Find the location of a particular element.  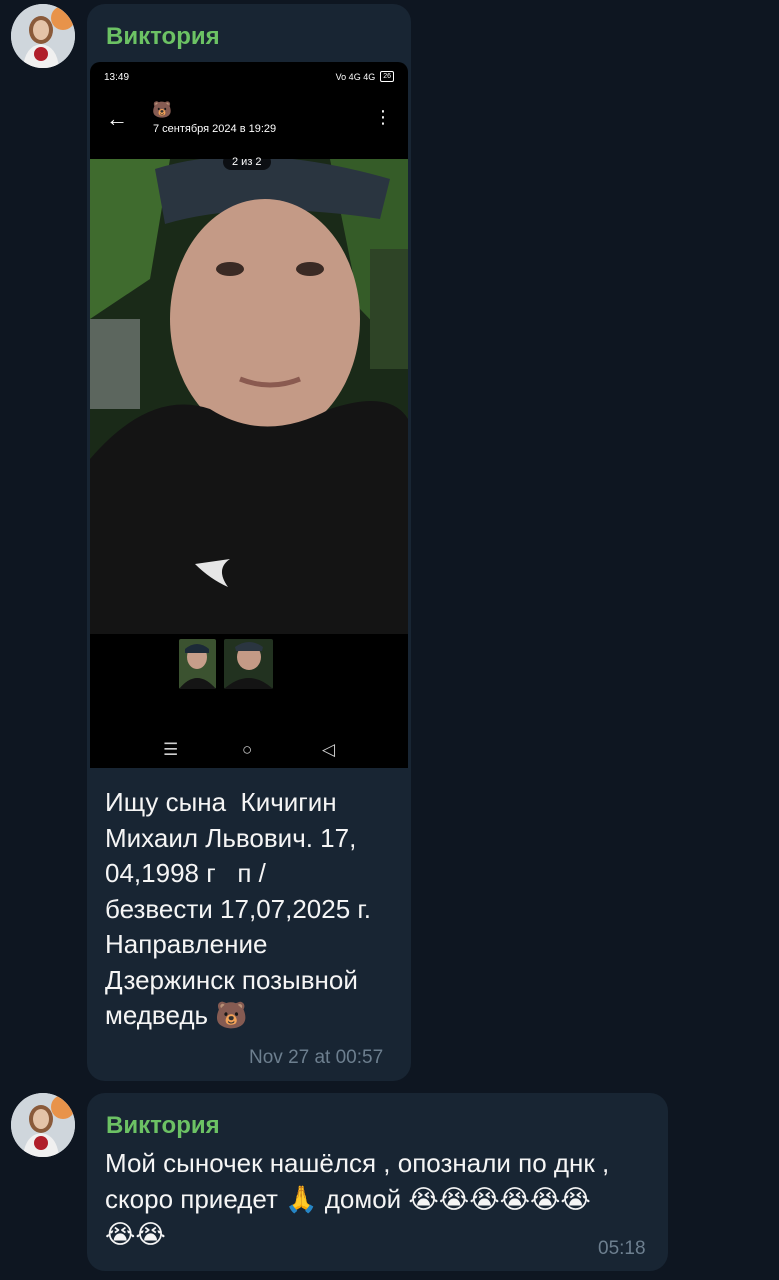

status-bar: 13:49 Vo 4G 4G 26 is located at coordinates (249, 77).